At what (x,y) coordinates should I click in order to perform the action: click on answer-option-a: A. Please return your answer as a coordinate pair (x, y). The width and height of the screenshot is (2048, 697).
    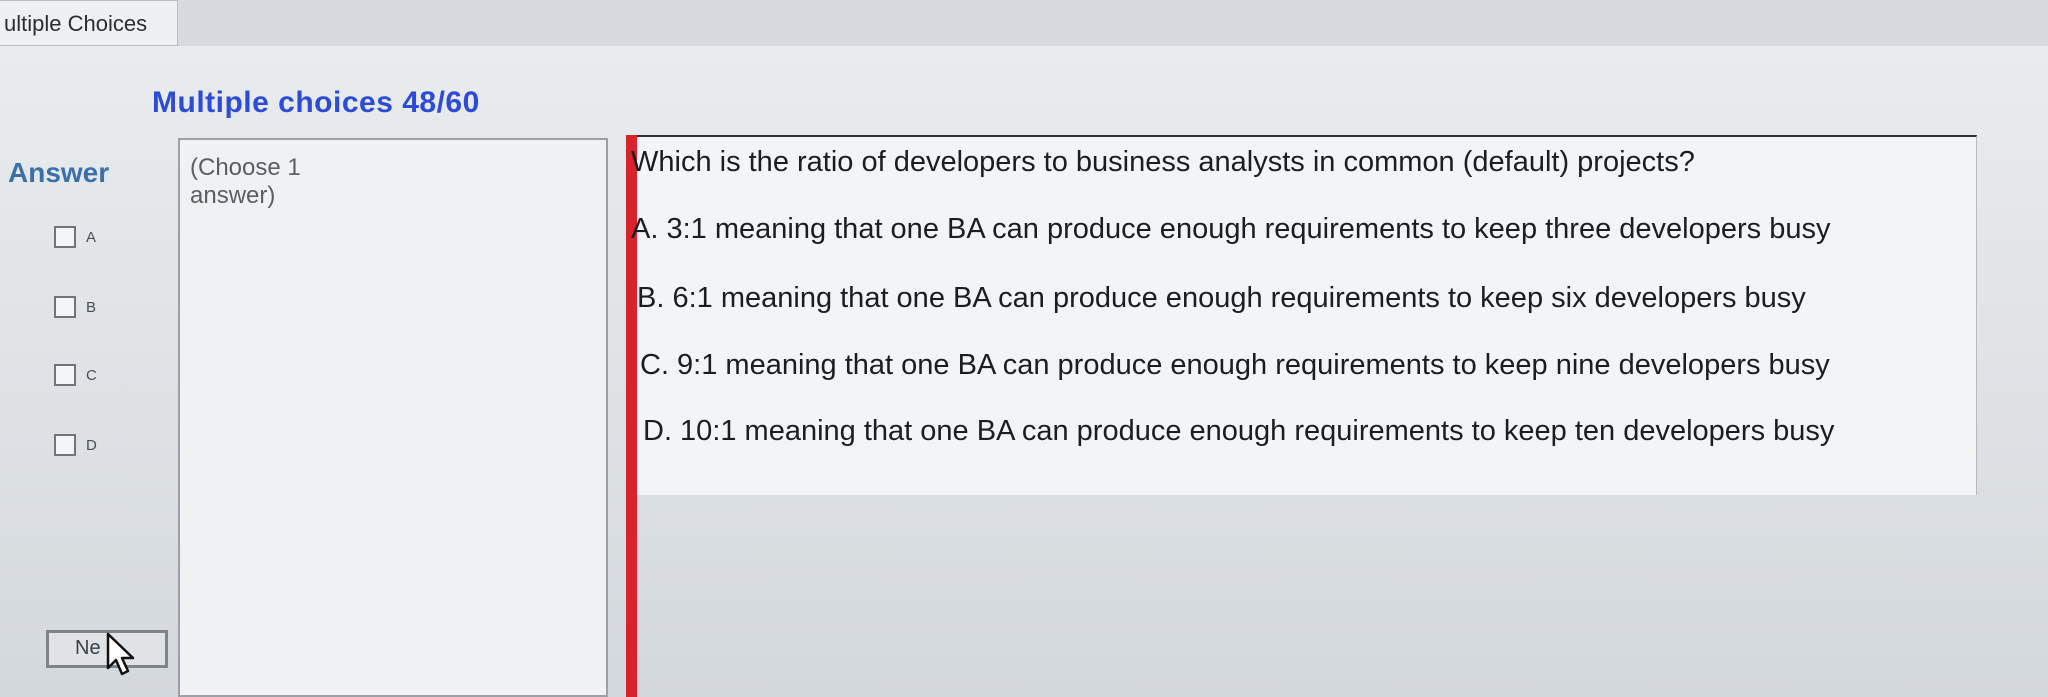
    Looking at the image, I should click on (75, 237).